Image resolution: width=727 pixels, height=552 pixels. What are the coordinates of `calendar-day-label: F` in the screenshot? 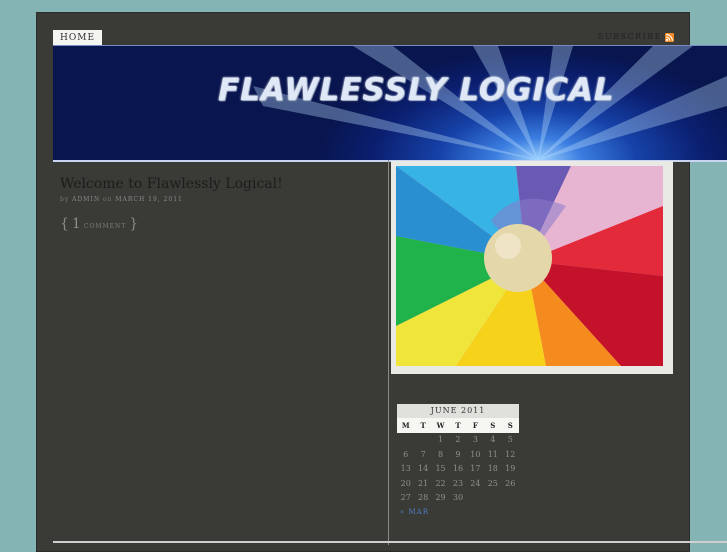 It's located at (475, 425).